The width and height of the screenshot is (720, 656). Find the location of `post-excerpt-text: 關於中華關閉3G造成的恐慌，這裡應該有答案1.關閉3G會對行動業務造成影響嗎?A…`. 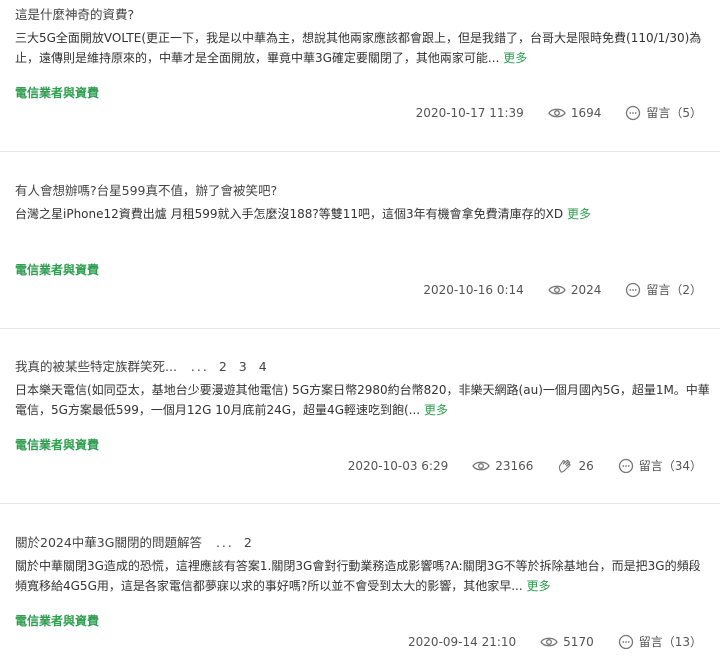

post-excerpt-text: 關於中華關閉3G造成的恐慌，這裡應該有答案1.關閉3G會對行動業務造成影響嗎?A… is located at coordinates (358, 576).